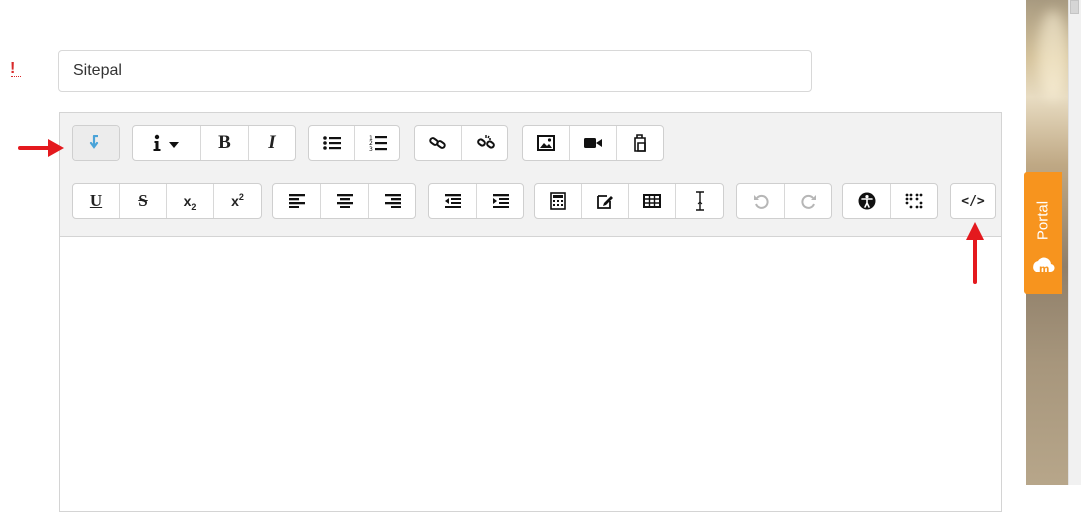 This screenshot has width=1081, height=512. I want to click on accessibility-group, so click(890, 201).